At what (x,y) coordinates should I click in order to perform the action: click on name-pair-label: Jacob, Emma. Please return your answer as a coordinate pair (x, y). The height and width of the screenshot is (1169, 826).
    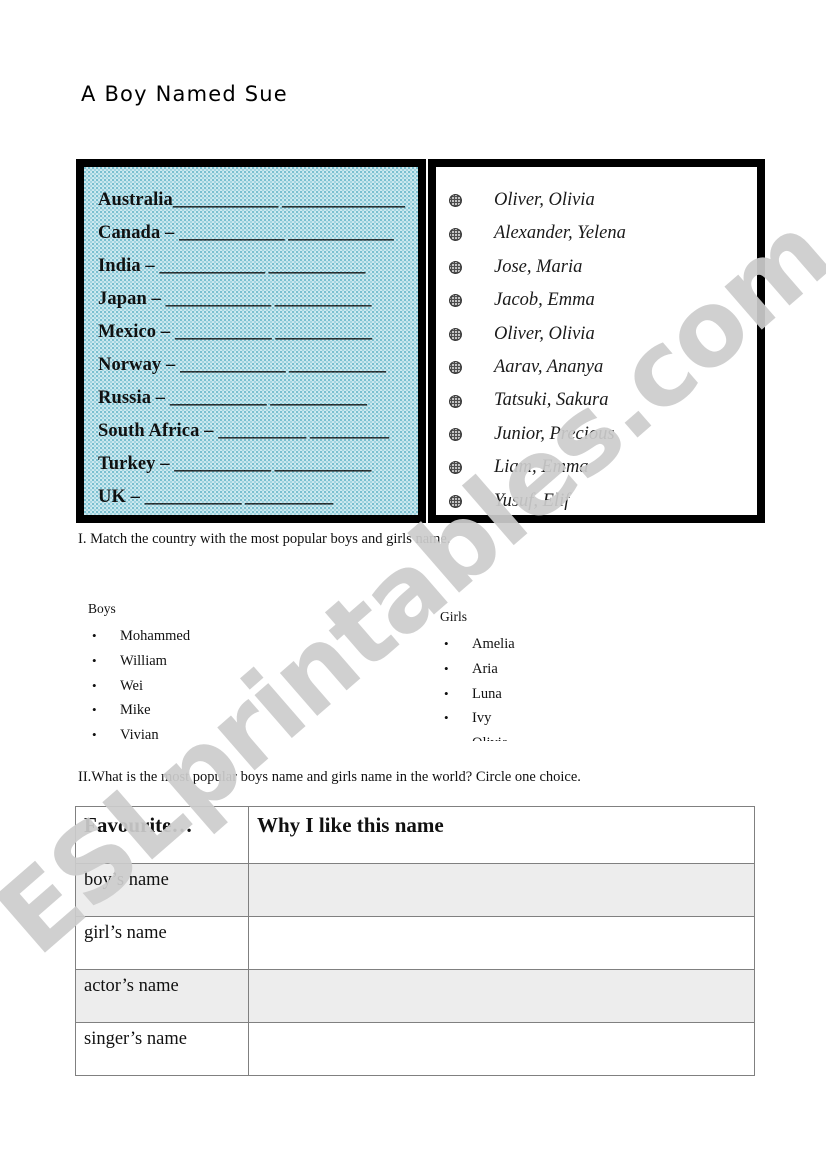
    Looking at the image, I should click on (544, 300).